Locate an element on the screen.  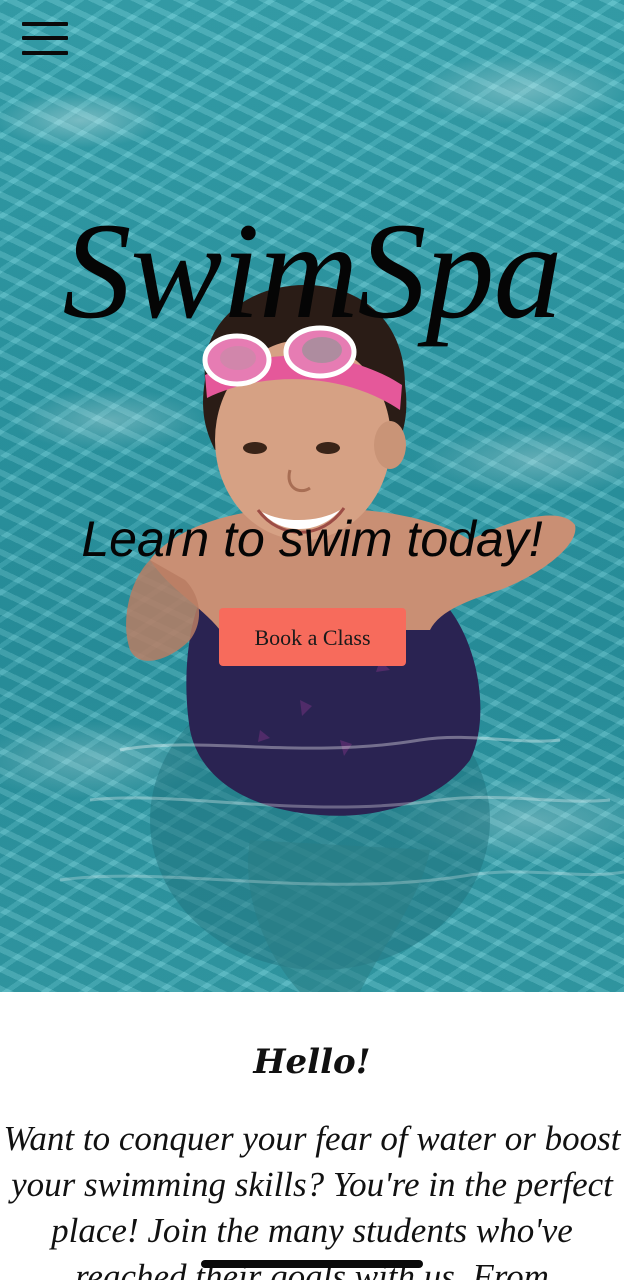
swimmer-ear-right is located at coordinates (390, 445).